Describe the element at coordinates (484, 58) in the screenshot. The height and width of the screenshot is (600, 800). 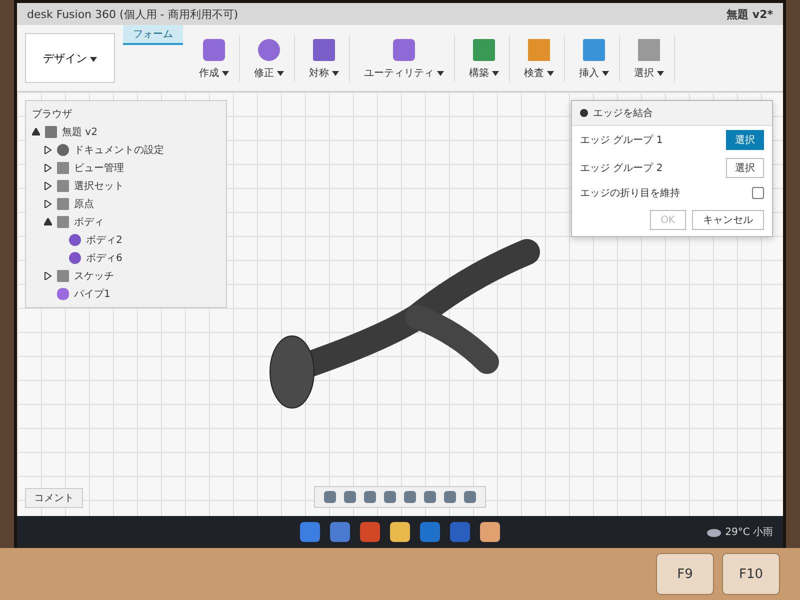
I see `toolbar-group-button: 構築` at that location.